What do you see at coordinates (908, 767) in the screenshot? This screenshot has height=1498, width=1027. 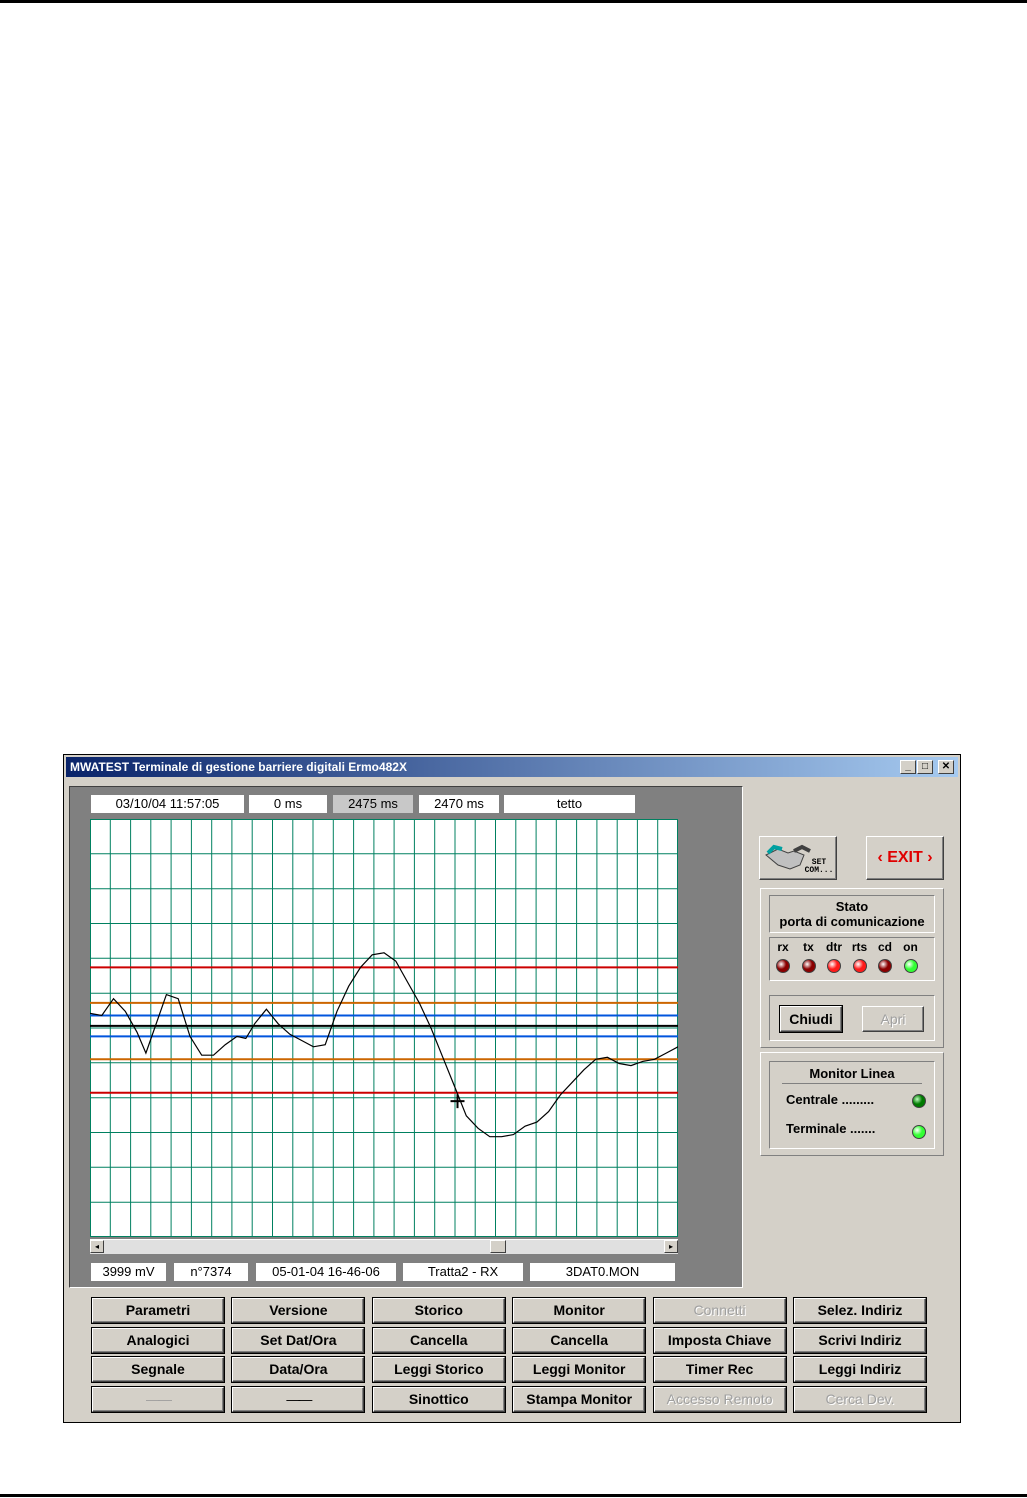 I see `minimize-button: _` at bounding box center [908, 767].